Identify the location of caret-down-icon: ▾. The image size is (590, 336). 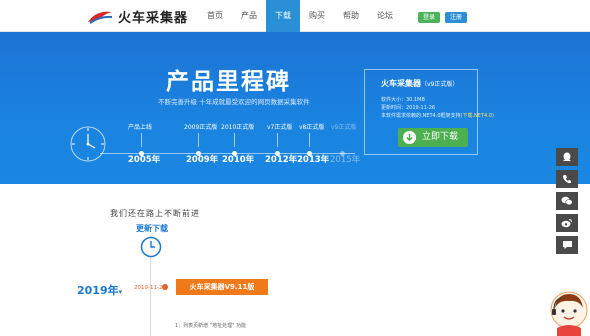
(120, 292).